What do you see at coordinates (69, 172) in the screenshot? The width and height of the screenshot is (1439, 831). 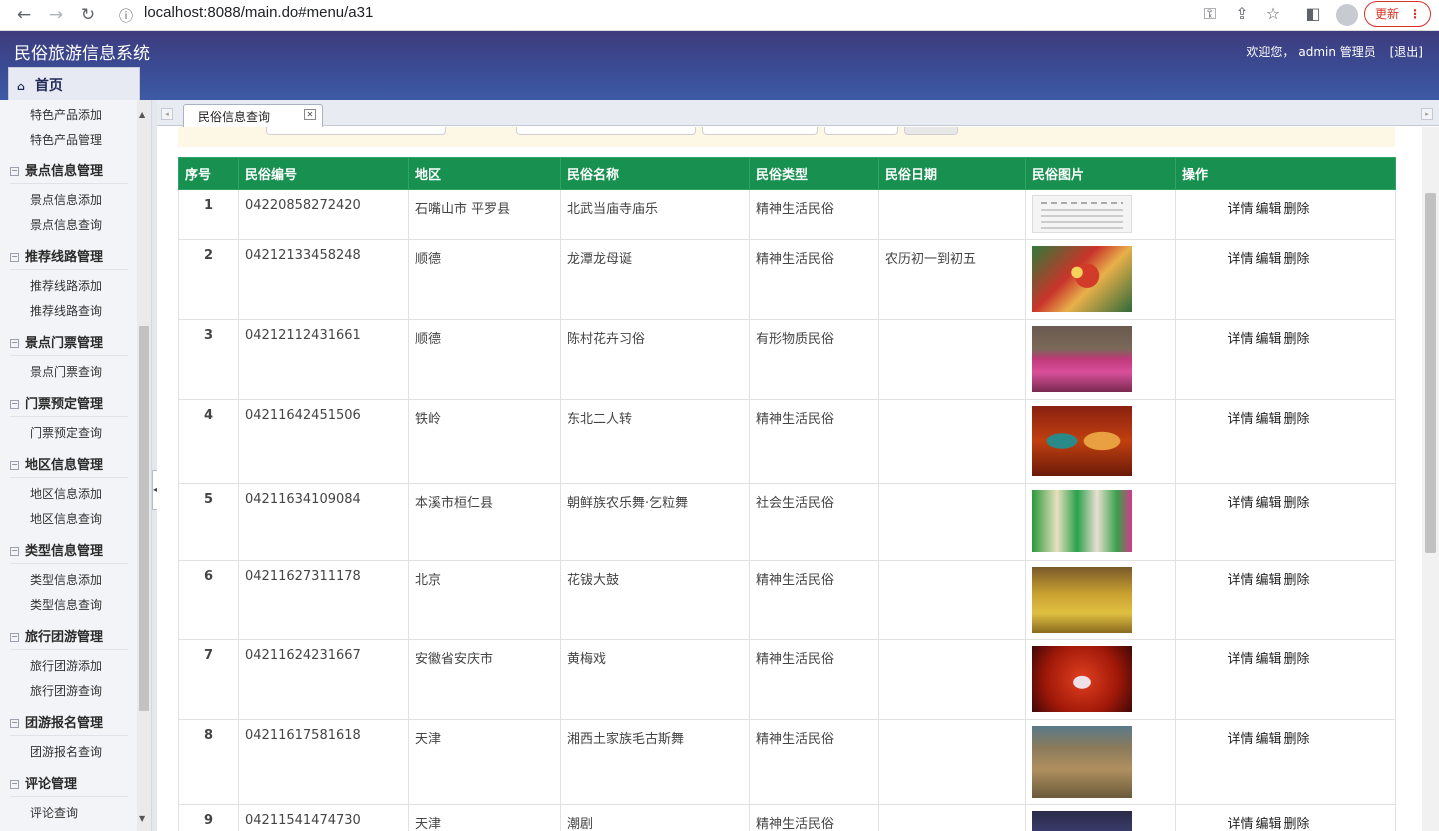 I see `sidebar-group: − 景点信息管理` at bounding box center [69, 172].